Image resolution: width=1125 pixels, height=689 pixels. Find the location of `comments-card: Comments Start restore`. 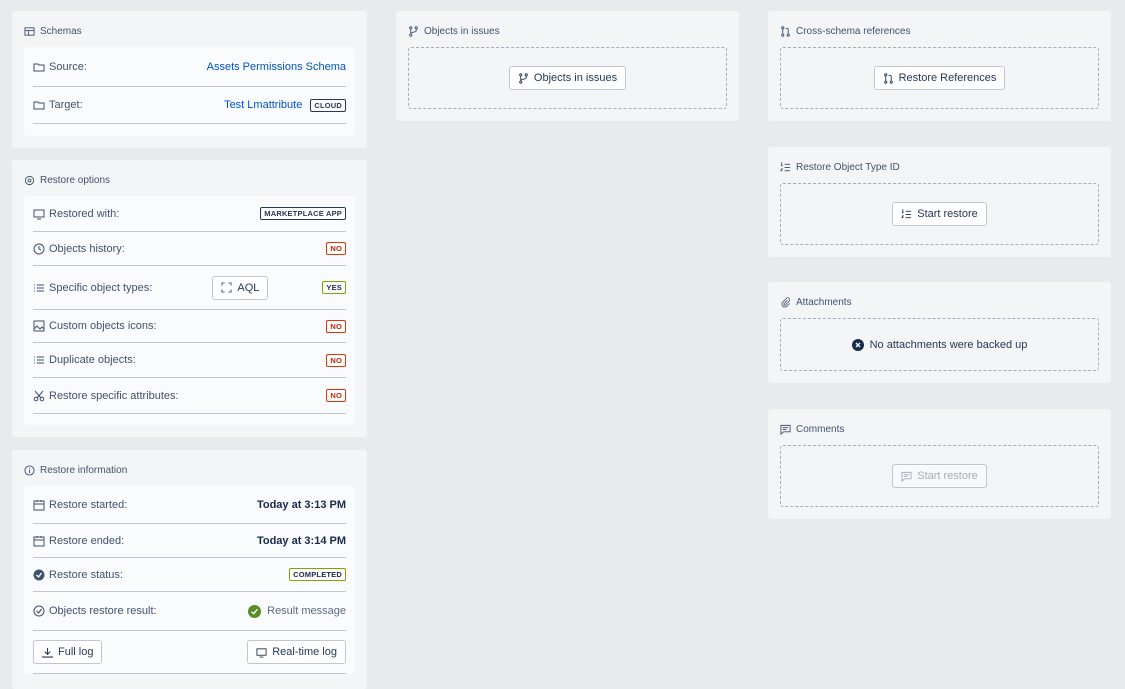

comments-card: Comments Start restore is located at coordinates (939, 464).